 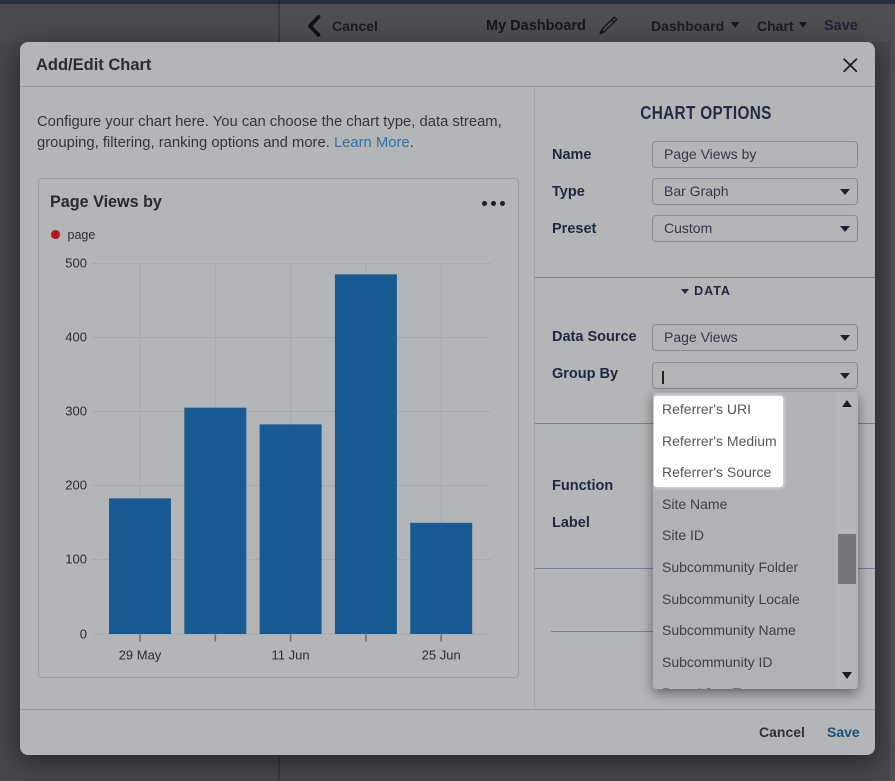 I want to click on svg-text: 11 Jun, so click(x=290, y=654).